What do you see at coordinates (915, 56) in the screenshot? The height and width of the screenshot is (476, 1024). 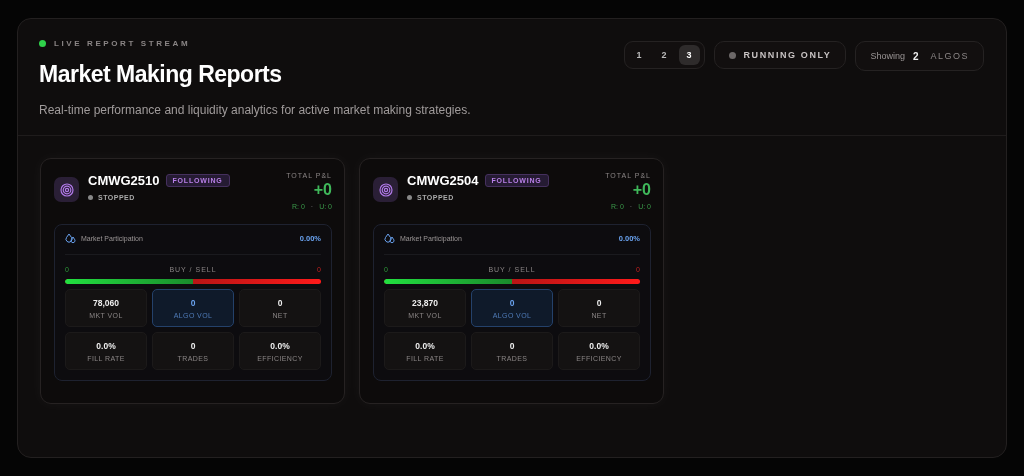 I see `algo-count: 2` at bounding box center [915, 56].